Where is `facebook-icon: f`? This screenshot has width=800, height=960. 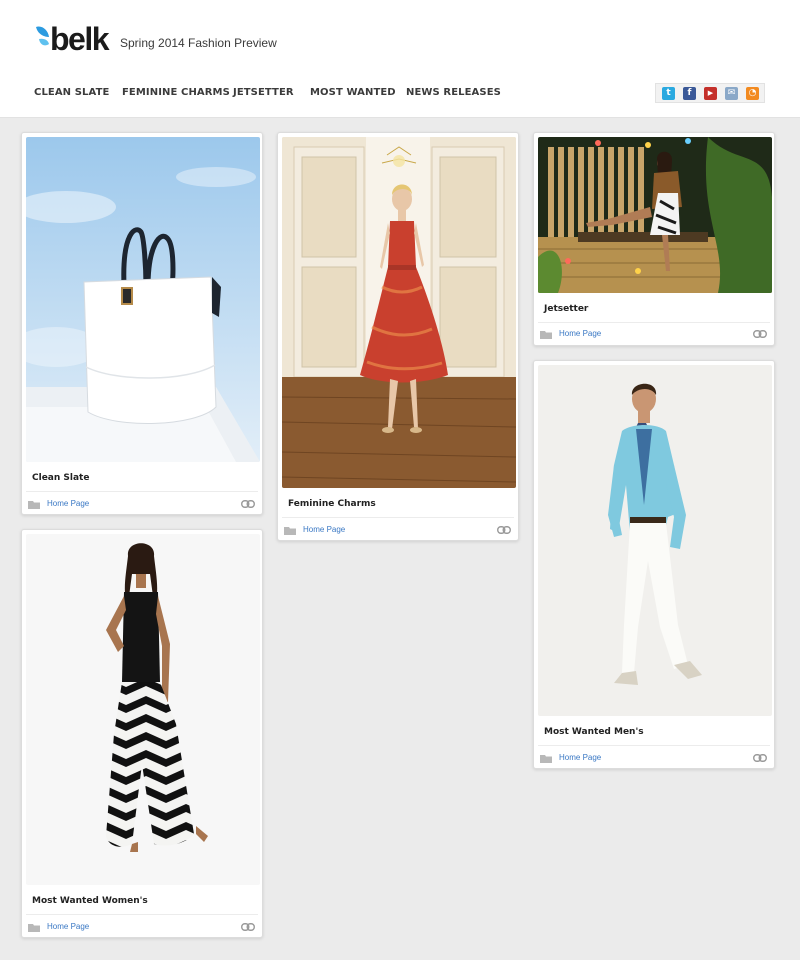 facebook-icon: f is located at coordinates (689, 93).